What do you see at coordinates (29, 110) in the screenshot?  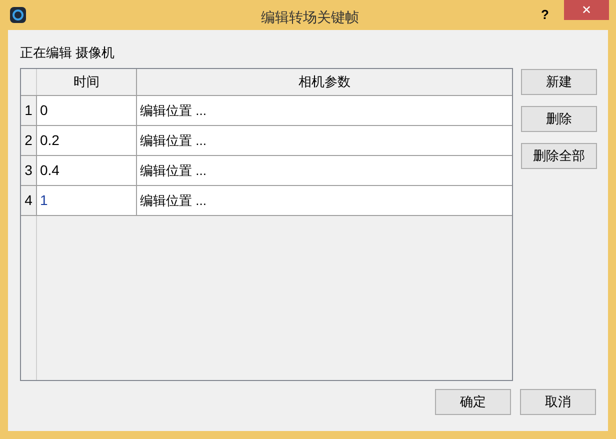 I see `row-header: 1` at bounding box center [29, 110].